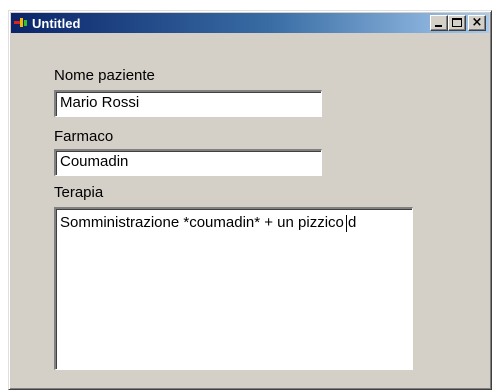  Describe the element at coordinates (250, 23) in the screenshot. I see `title-bar: Untitled ×` at that location.